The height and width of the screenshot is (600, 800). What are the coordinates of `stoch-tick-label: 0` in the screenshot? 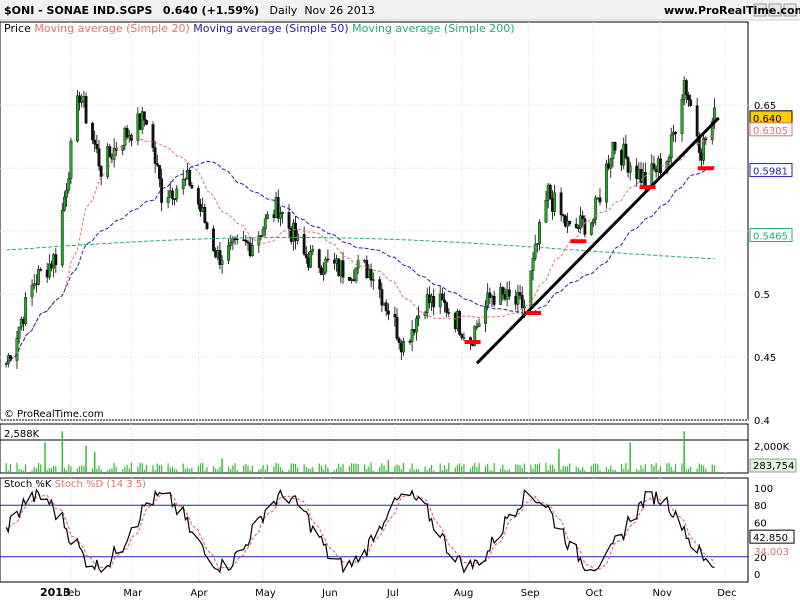 It's located at (757, 575).